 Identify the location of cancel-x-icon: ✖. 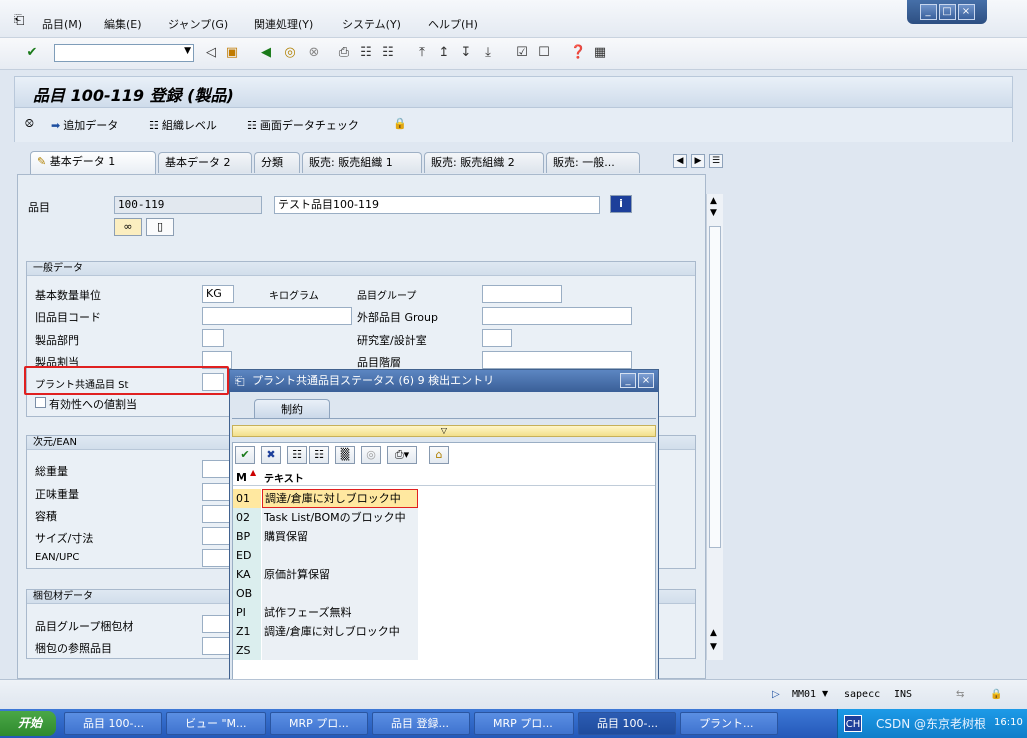
(271, 455).